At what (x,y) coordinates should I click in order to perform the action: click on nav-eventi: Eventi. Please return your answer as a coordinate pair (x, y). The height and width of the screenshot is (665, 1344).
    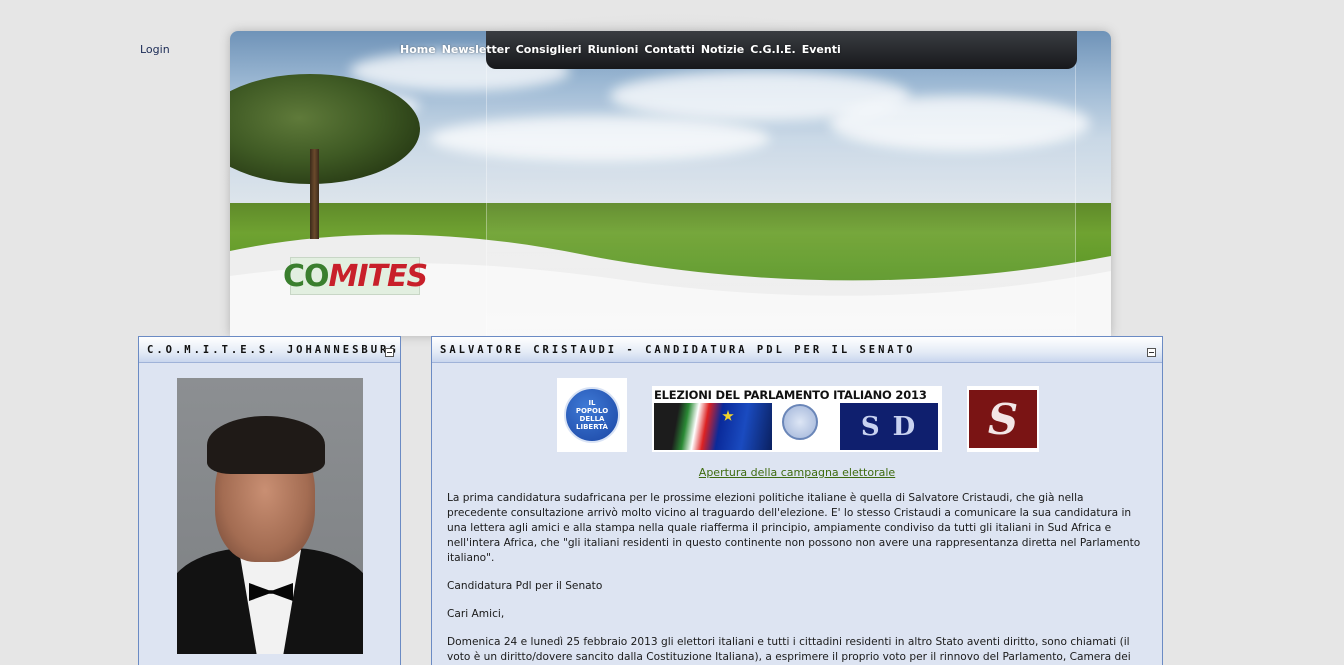
    Looking at the image, I should click on (821, 49).